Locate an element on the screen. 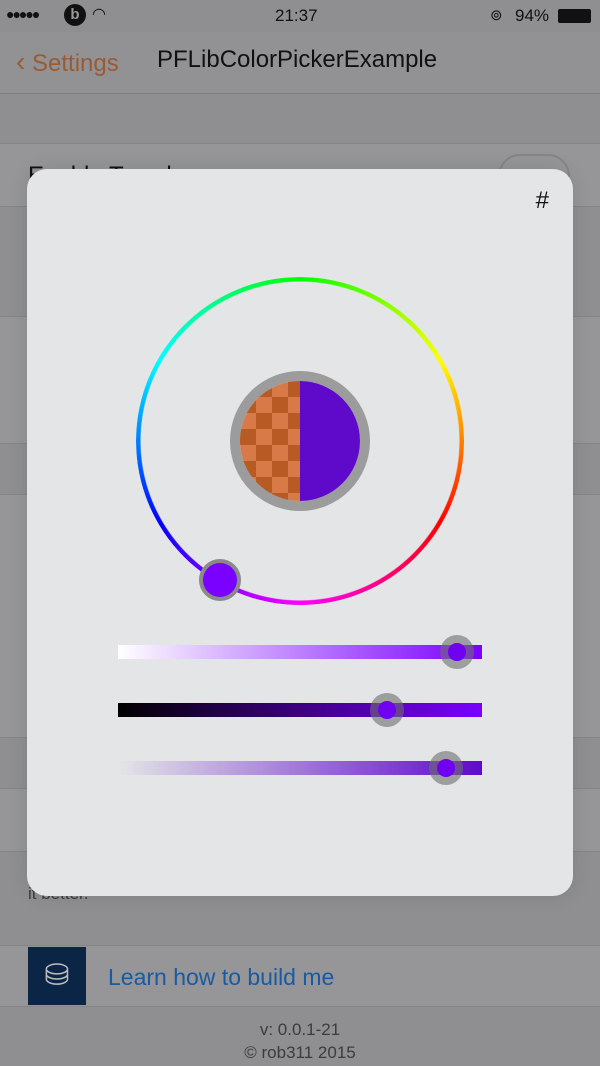 This screenshot has height=1066, width=600. brightness-thumb is located at coordinates (387, 710).